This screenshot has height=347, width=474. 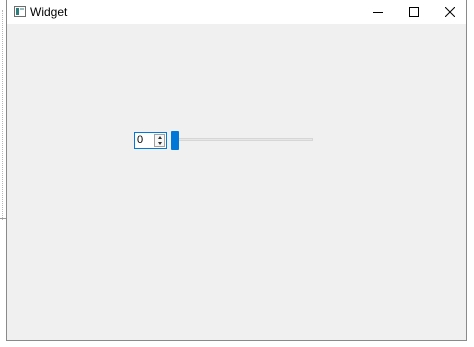 I want to click on title-bar: Widget, so click(x=236, y=12).